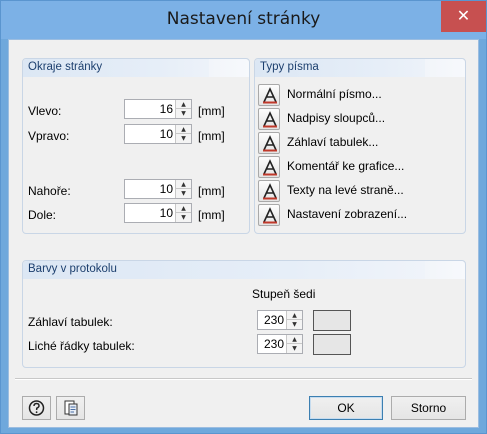  I want to click on margin-right-label: Vpravo:, so click(49, 136).